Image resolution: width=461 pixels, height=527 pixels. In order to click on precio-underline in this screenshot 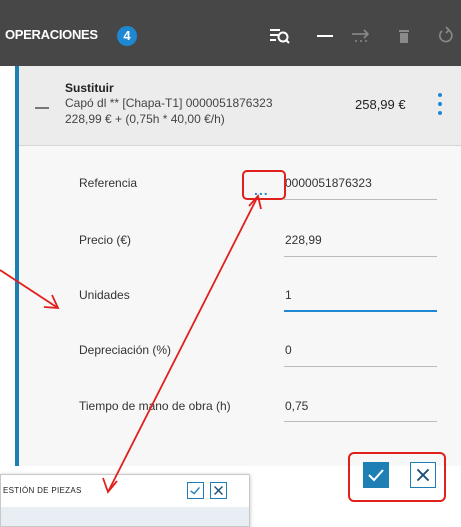, I will do `click(360, 256)`.